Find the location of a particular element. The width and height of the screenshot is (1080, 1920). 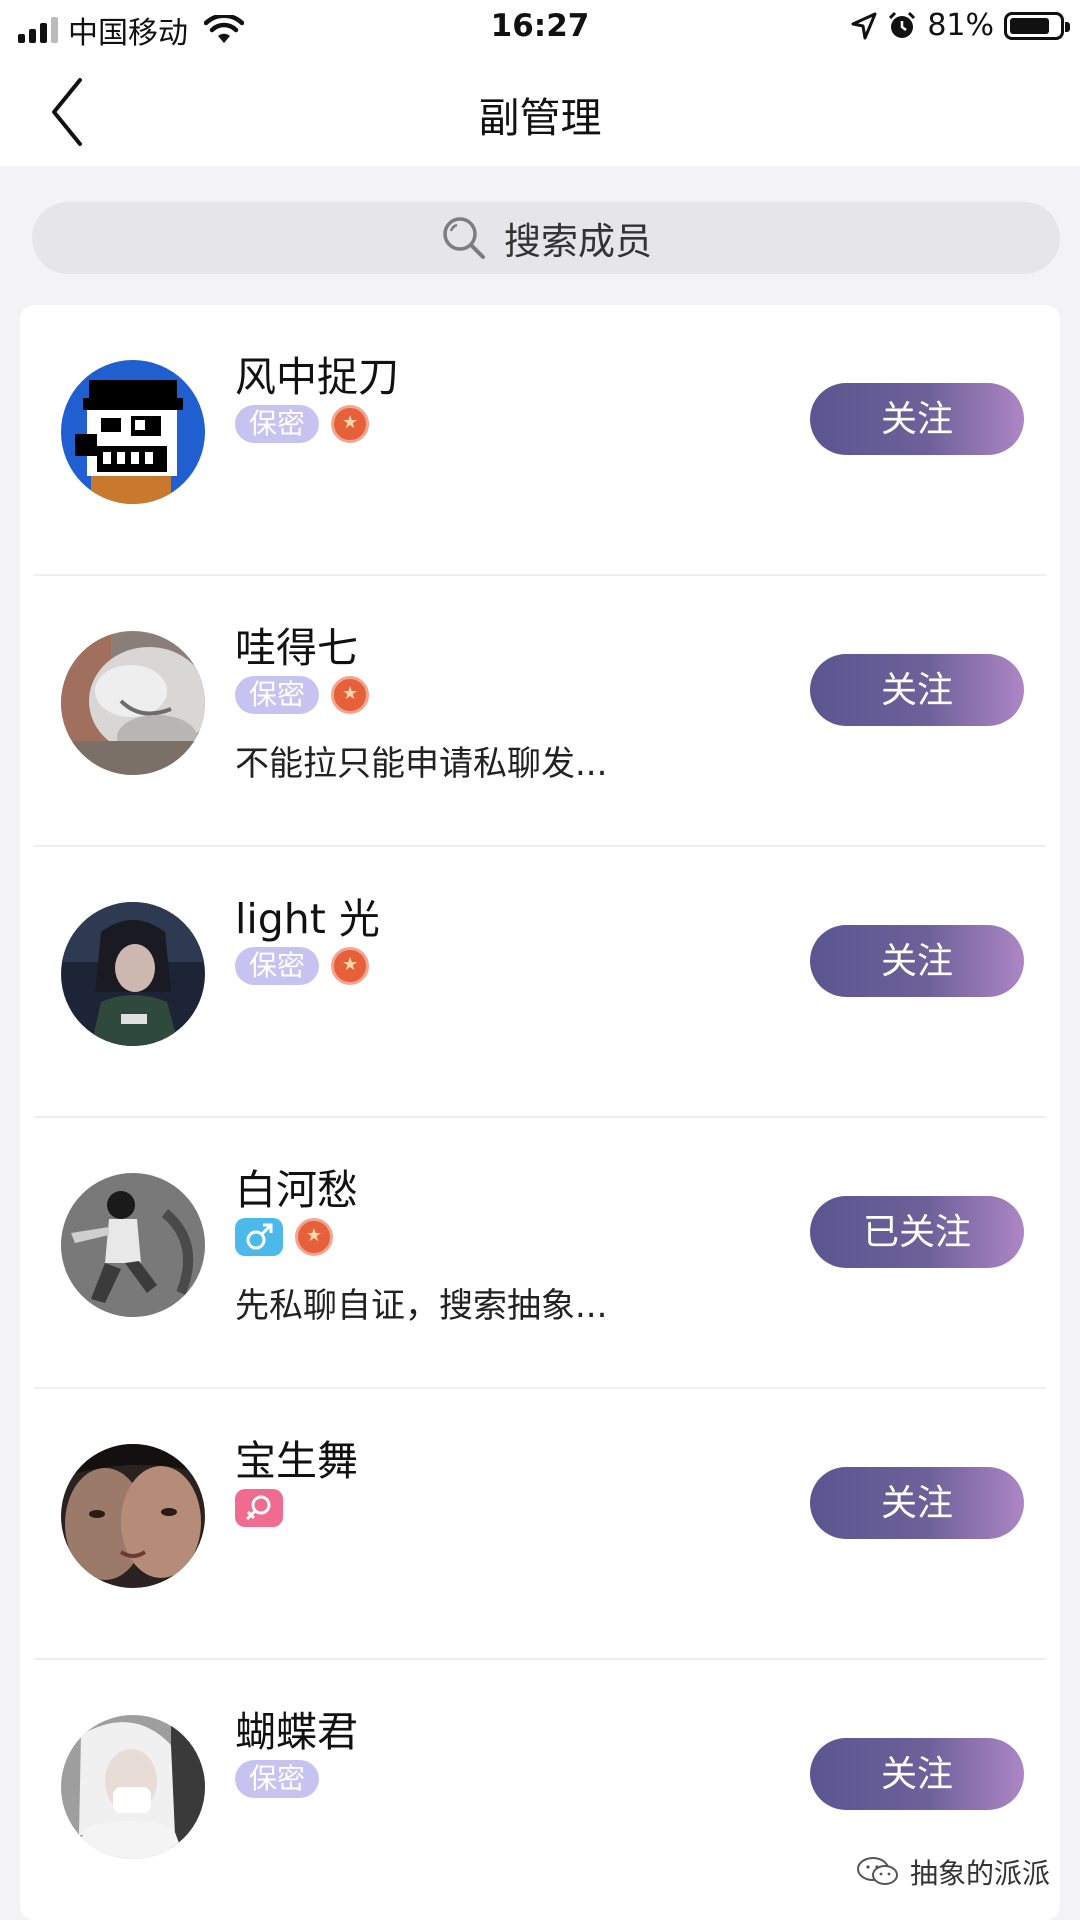

list-item: 哇得七 保密 不能拉只能申请私聊发... 关注 is located at coordinates (540, 711).